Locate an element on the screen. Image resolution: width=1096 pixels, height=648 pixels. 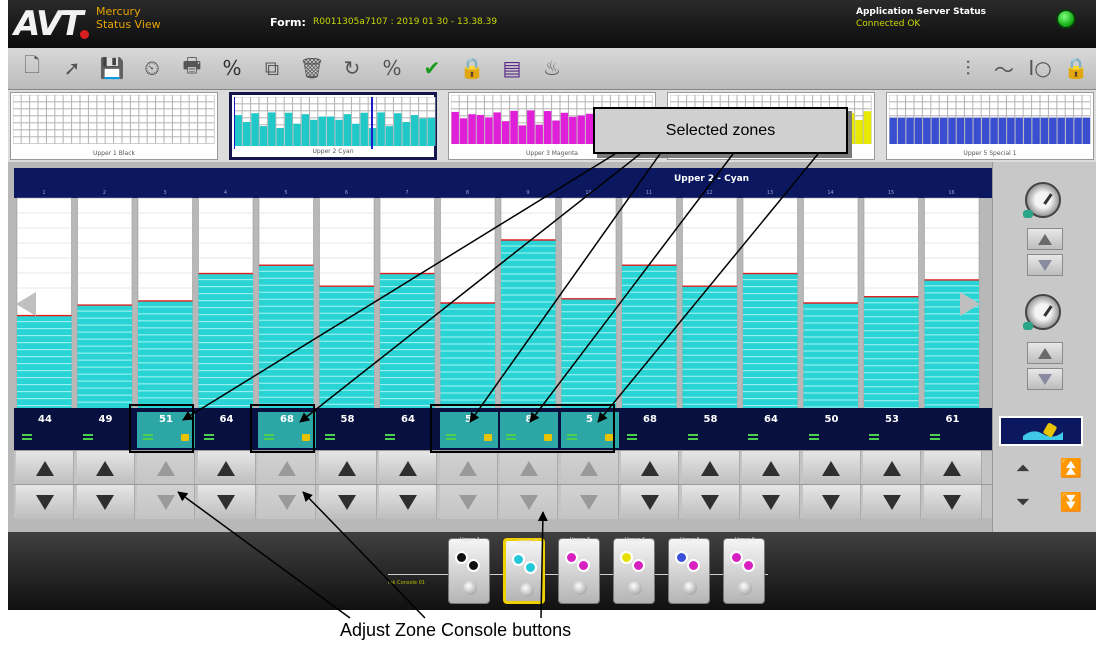
arrow-to-zone-3-buttons is located at coordinates (264, 555).